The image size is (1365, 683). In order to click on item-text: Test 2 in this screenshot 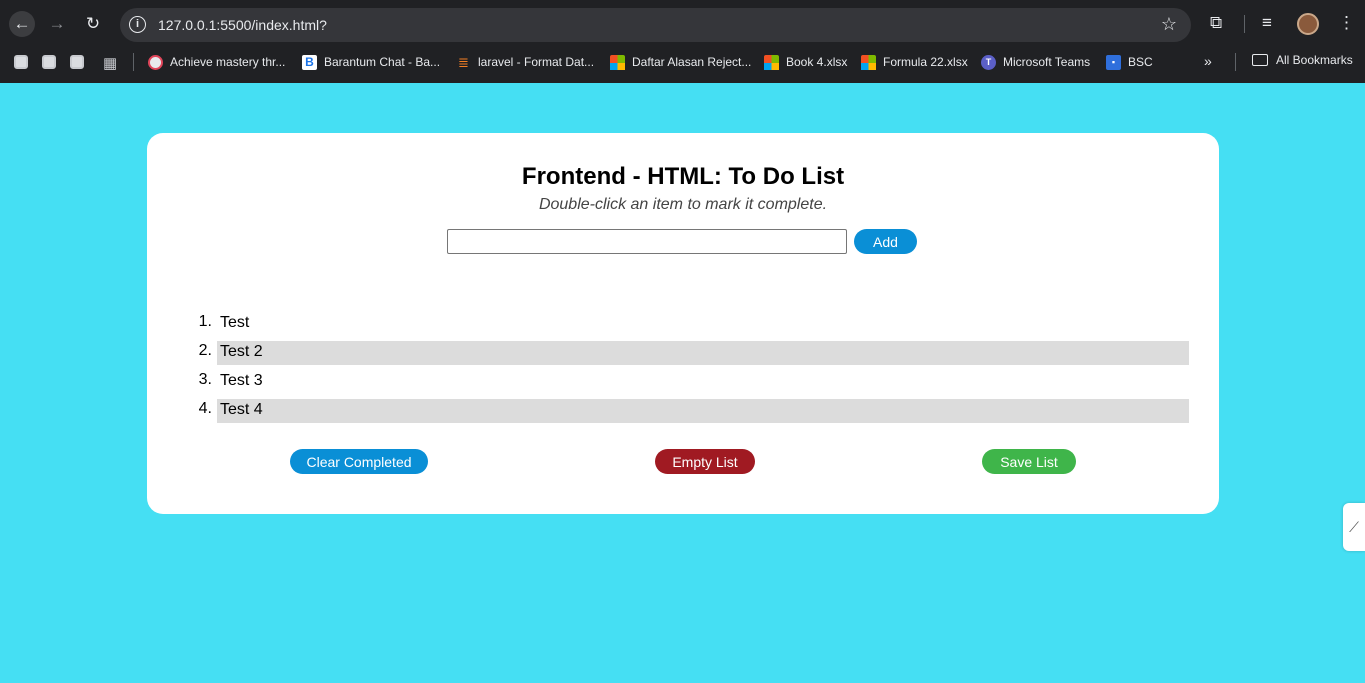, I will do `click(703, 353)`.